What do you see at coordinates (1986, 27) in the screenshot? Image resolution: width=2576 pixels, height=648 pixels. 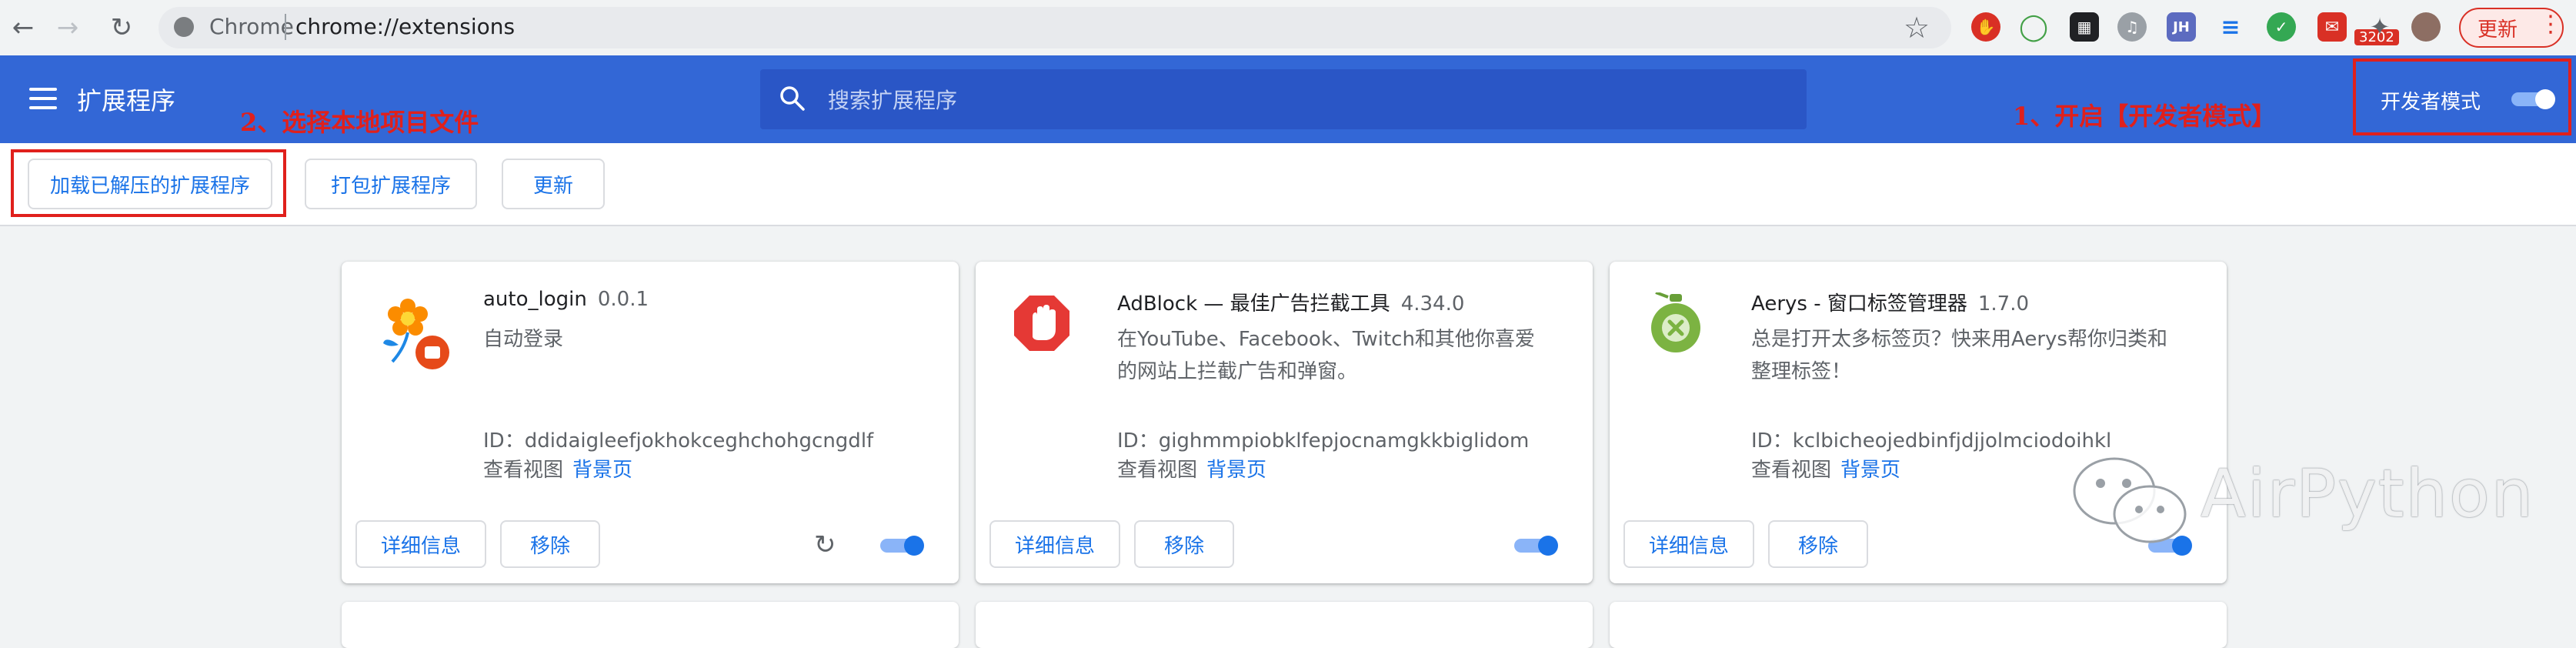 I see `adblock-toolbar-icon: ✋` at bounding box center [1986, 27].